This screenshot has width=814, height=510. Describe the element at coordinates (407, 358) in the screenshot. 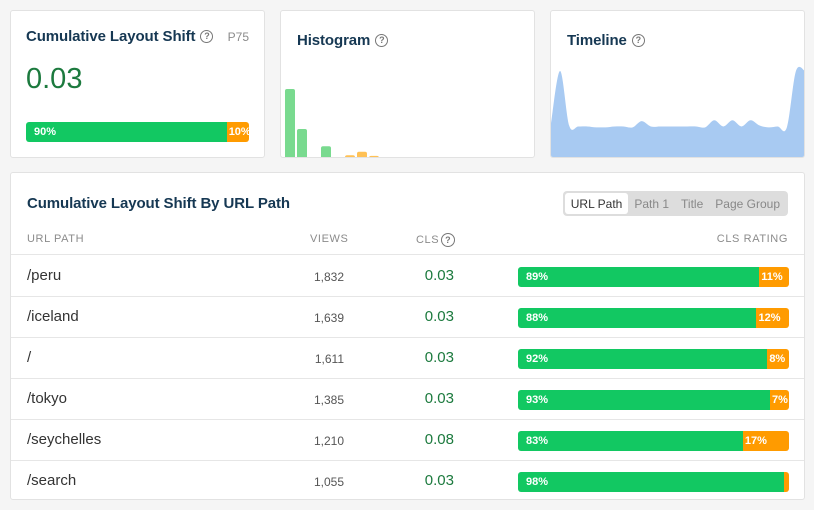

I see `table-row: / 1,611 0.03 92% 8%` at that location.